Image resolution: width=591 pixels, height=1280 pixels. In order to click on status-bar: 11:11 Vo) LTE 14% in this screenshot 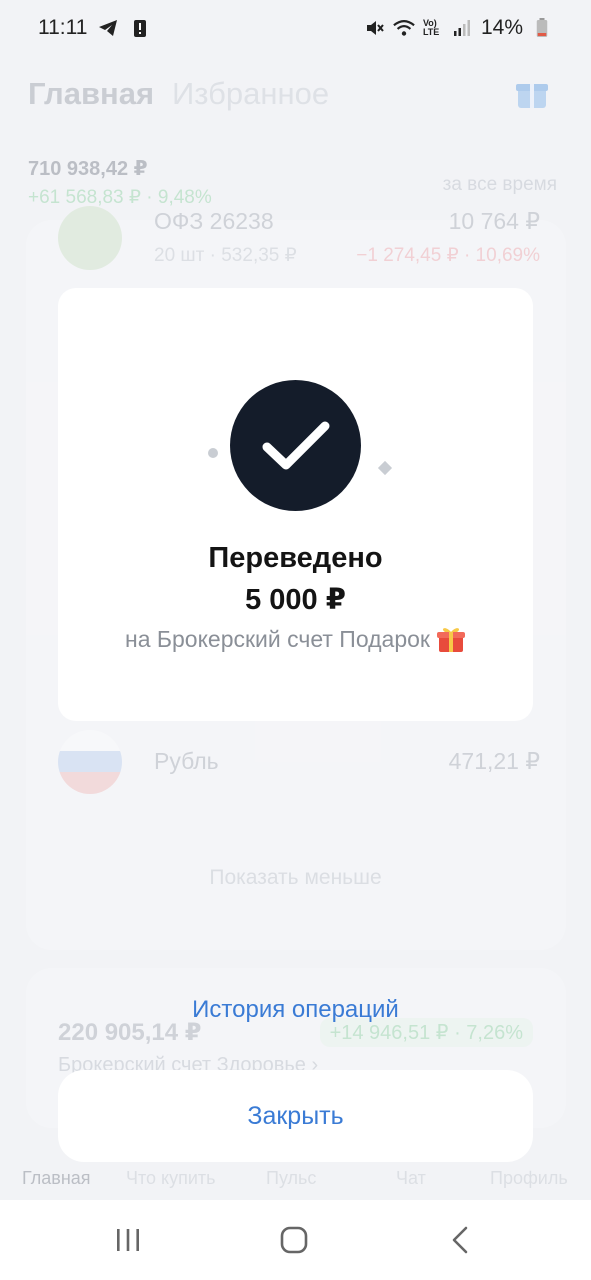, I will do `click(295, 28)`.